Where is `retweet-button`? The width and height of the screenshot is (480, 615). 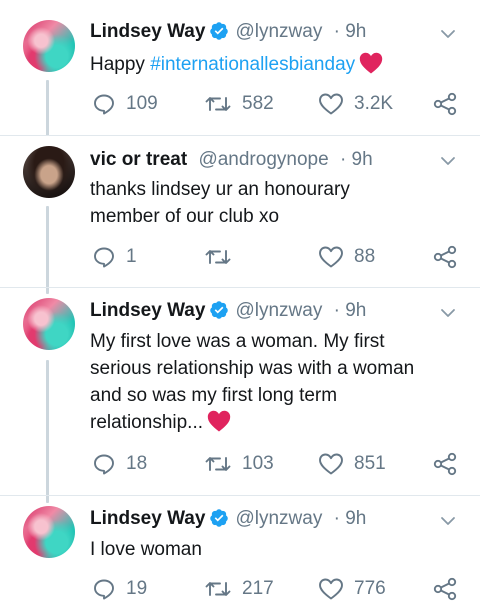 retweet-button is located at coordinates (223, 257).